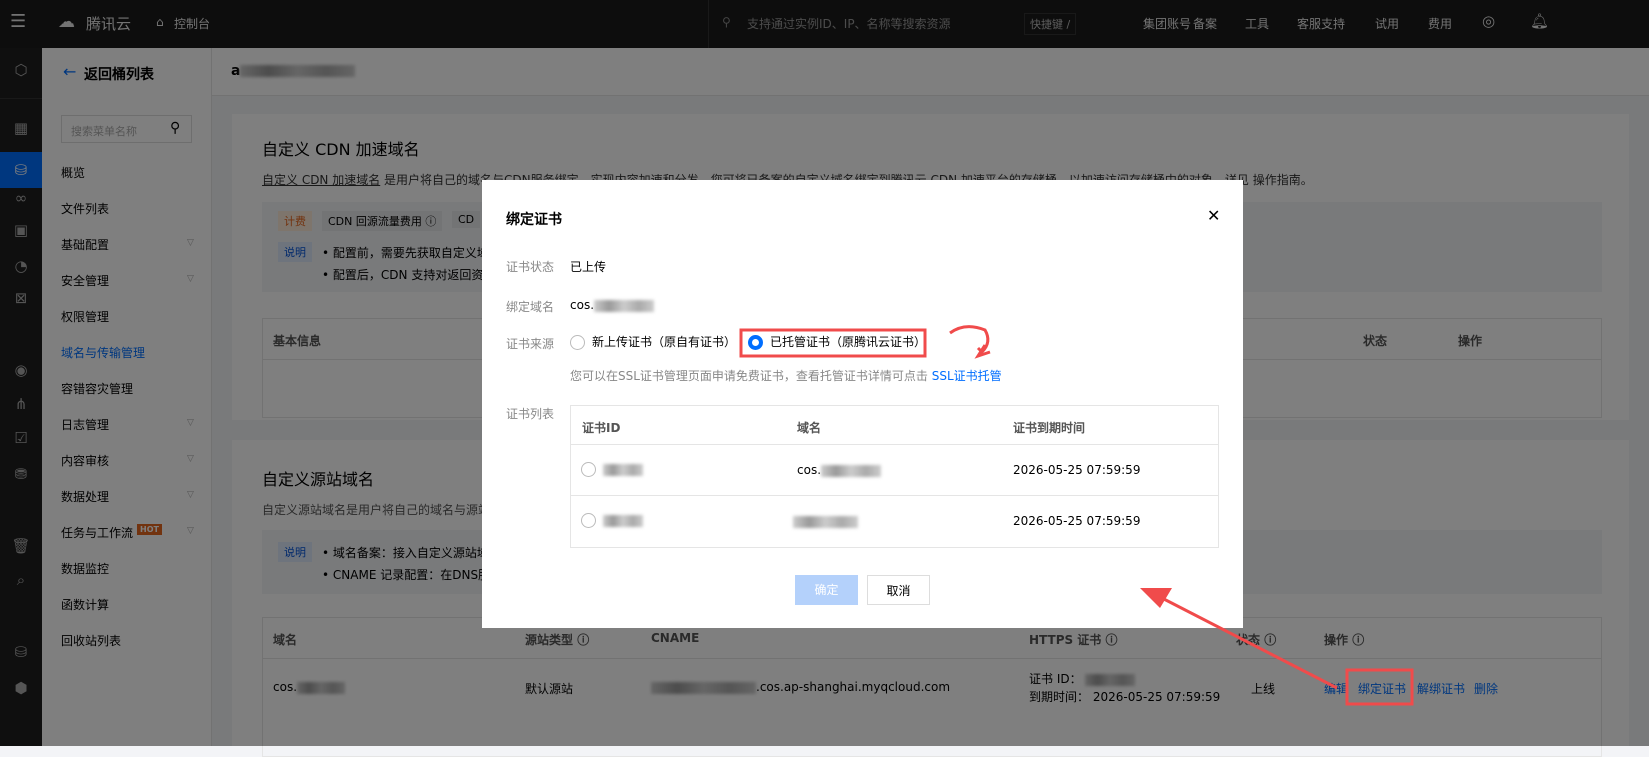 This screenshot has height=757, width=1649. Describe the element at coordinates (833, 343) in the screenshot. I see `highlight-box-hosted-option` at that location.